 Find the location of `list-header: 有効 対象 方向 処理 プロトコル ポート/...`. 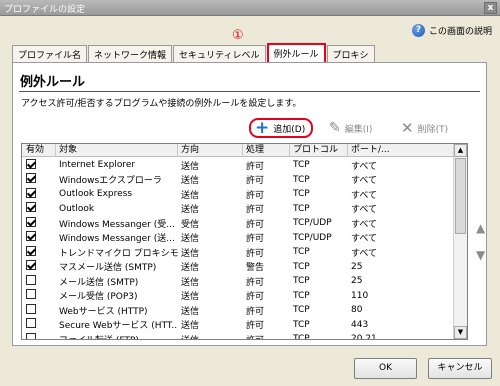

list-header: 有効 対象 方向 処理 プロトコル ポート/... is located at coordinates (238, 150).